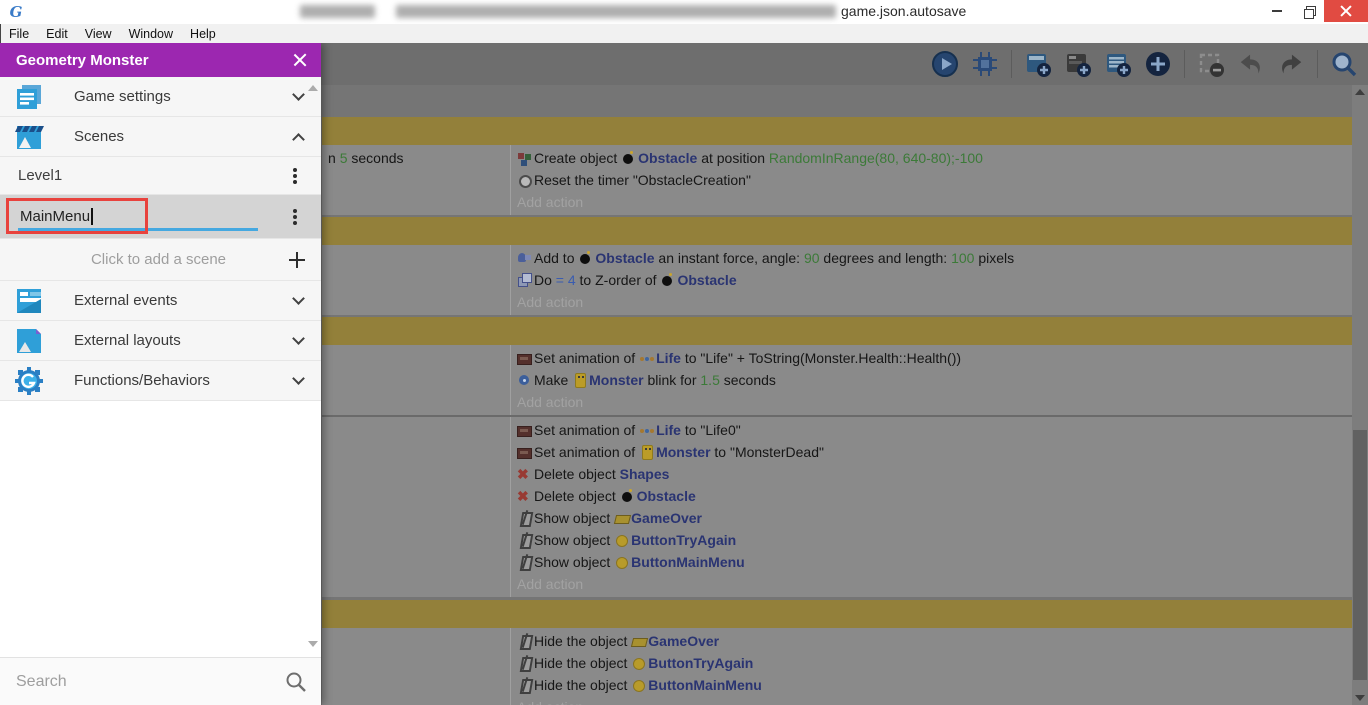 The width and height of the screenshot is (1368, 705). I want to click on sidebar-item-external-events: External events, so click(160, 301).